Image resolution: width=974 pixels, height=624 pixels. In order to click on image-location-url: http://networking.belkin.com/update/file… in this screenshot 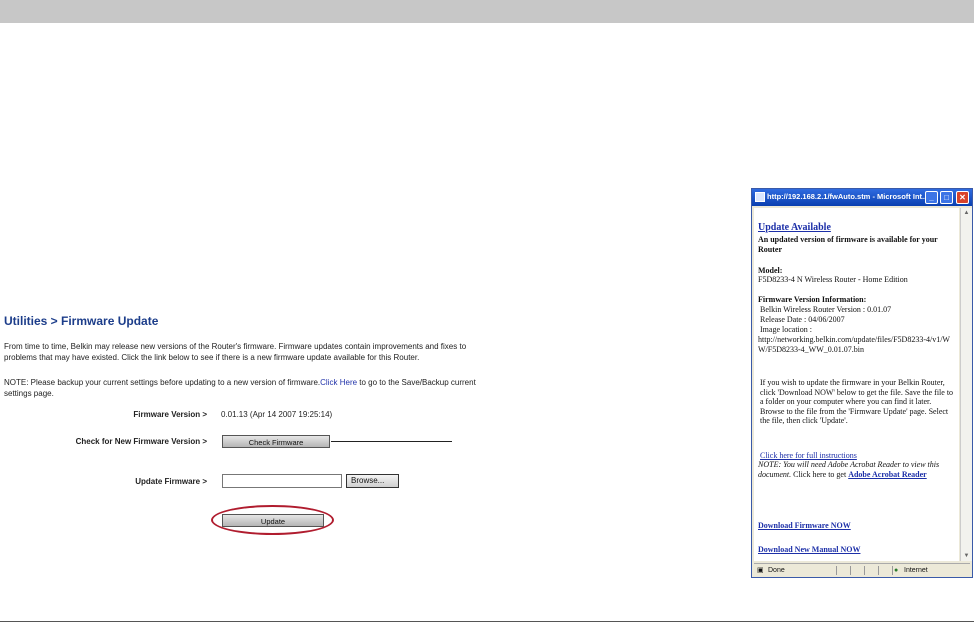, I will do `click(854, 344)`.